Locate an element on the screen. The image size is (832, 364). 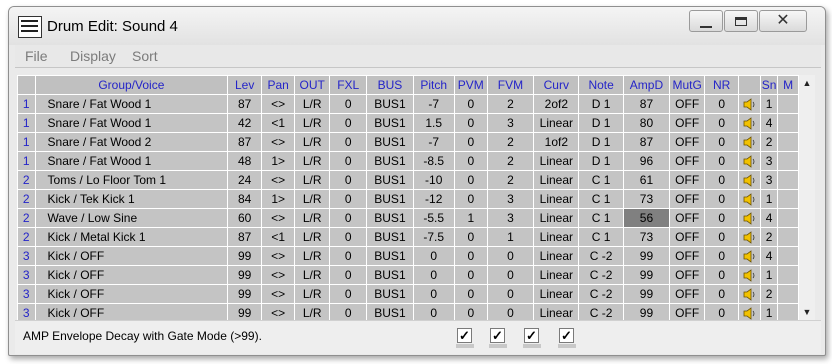
table-cell: 1of2 is located at coordinates (556, 142).